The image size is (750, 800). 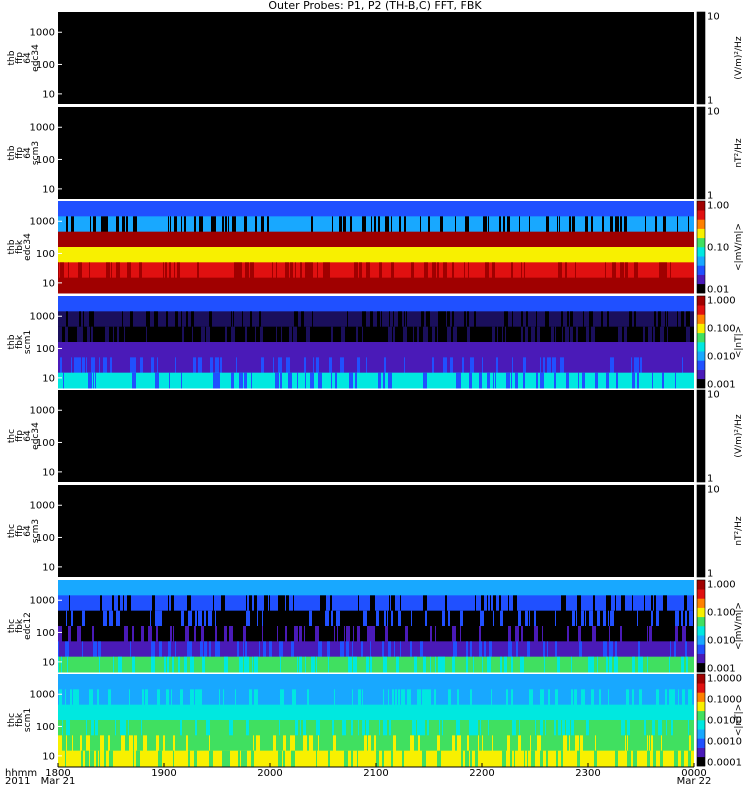 What do you see at coordinates (739, 342) in the screenshot?
I see `colorbar-label: <|nT|>` at bounding box center [739, 342].